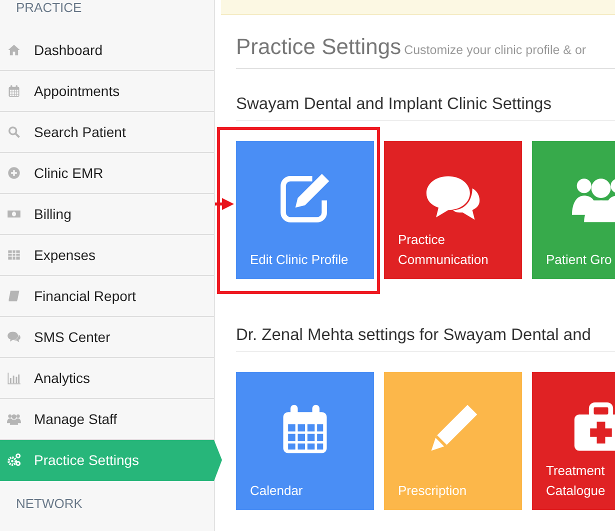 This screenshot has width=615, height=531. I want to click on sidebar-item: Analytics, so click(107, 378).